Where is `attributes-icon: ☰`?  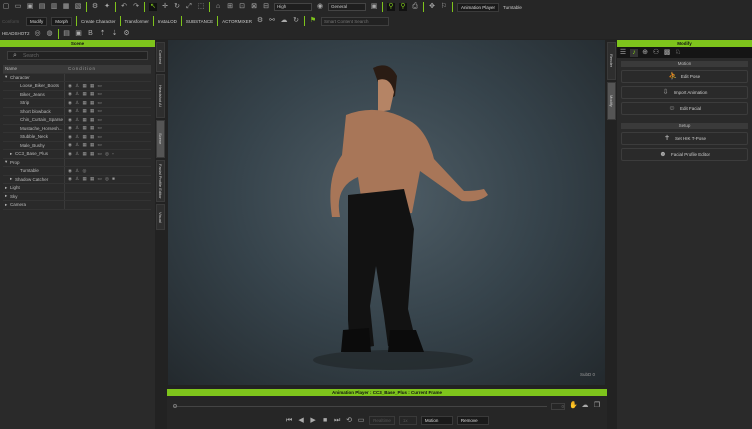 attributes-icon: ☰ is located at coordinates (623, 53).